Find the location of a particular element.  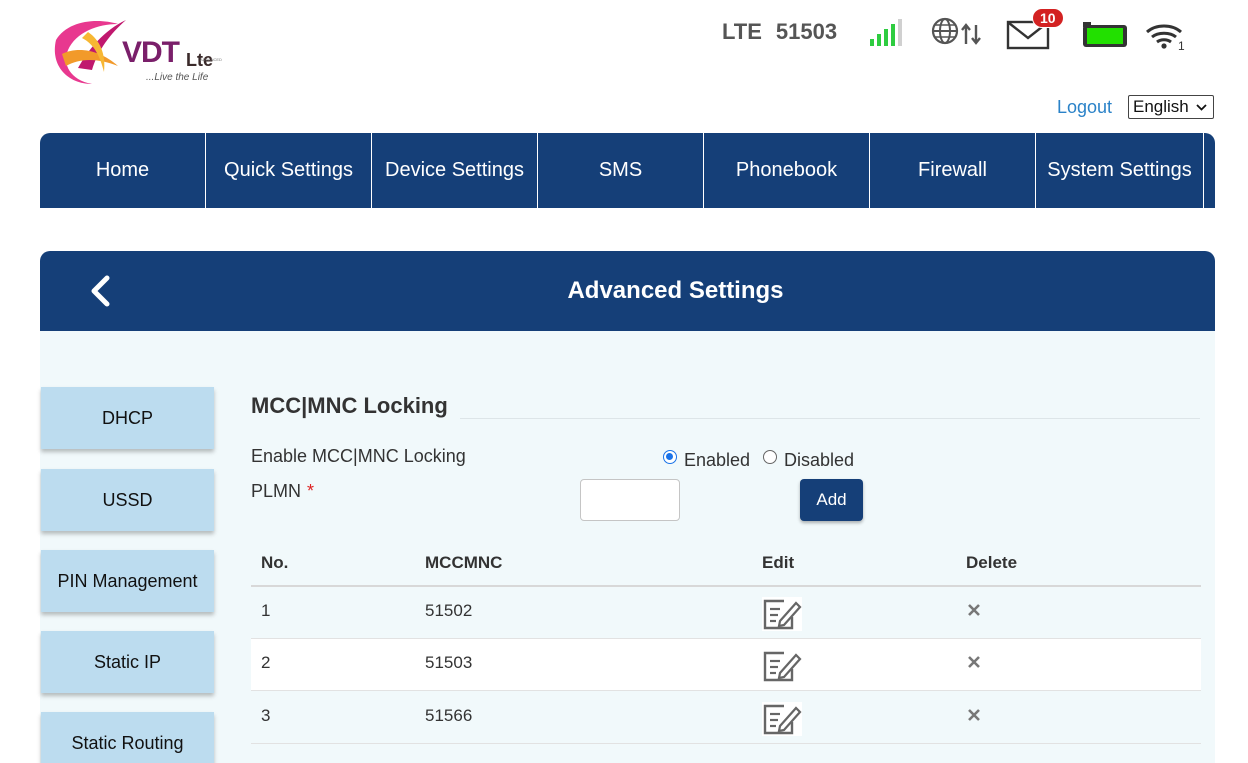

enabled-radio-label: Enabled is located at coordinates (717, 460).